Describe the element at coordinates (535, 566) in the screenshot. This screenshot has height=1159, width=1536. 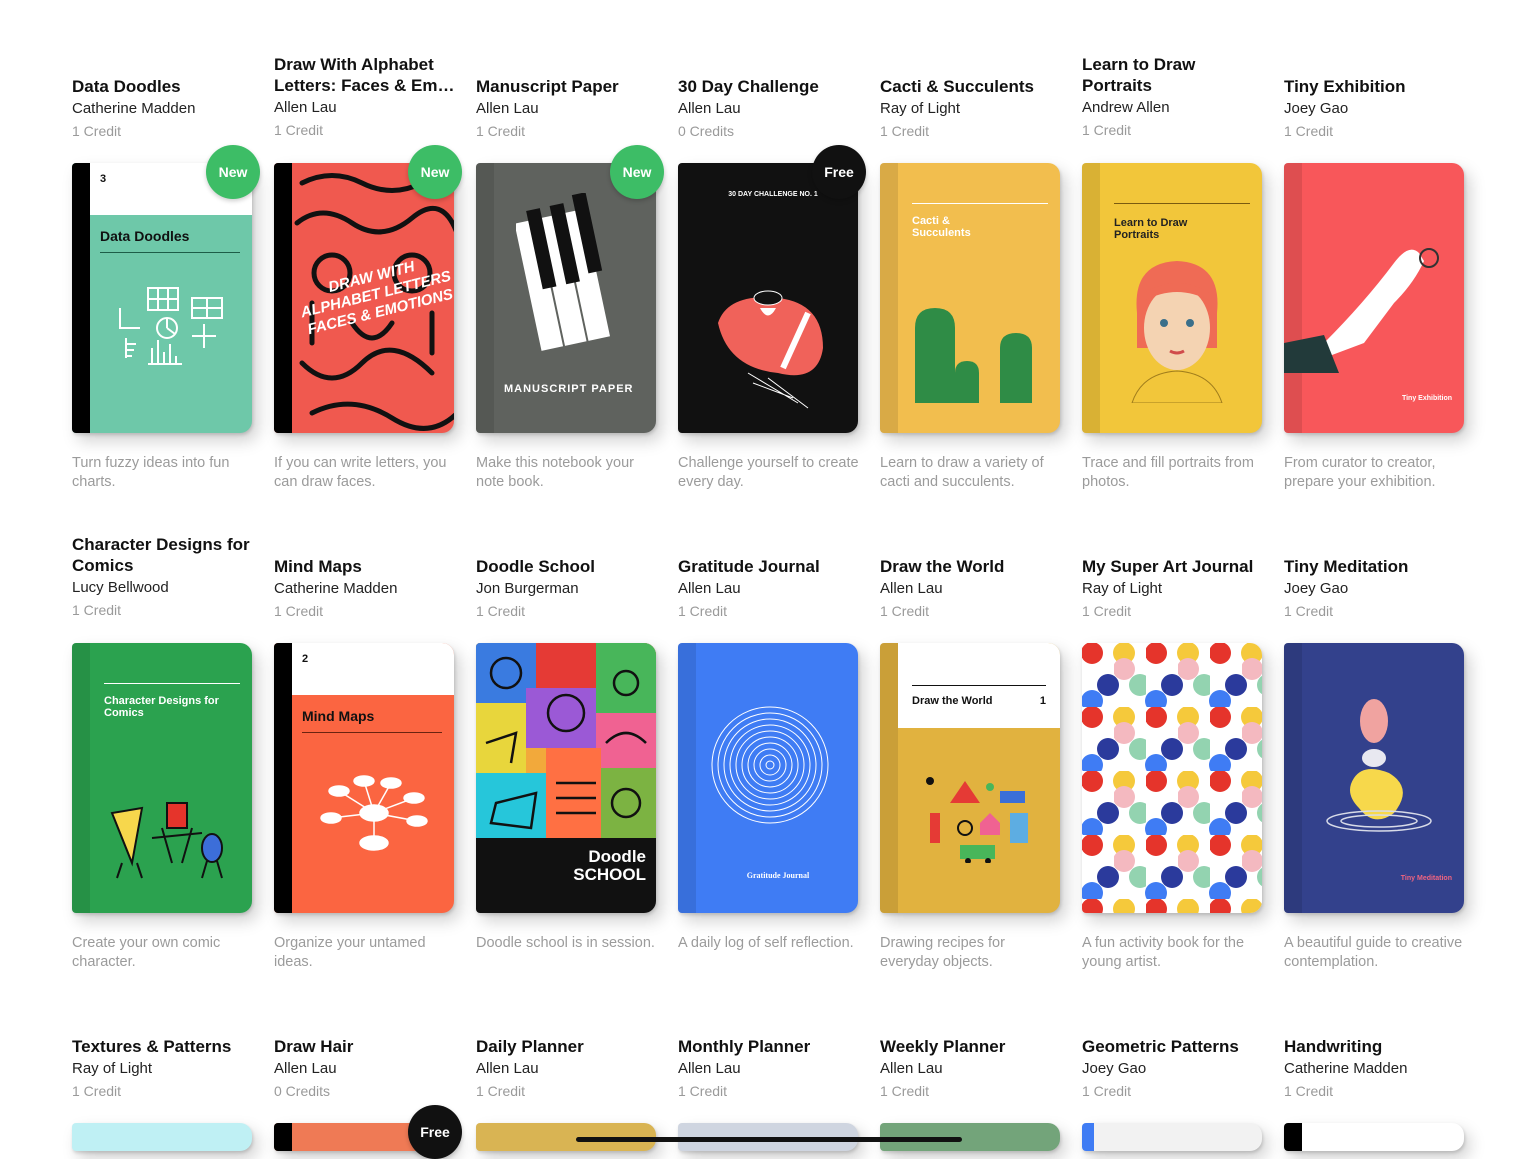
I see `book-title: Doodle School` at that location.